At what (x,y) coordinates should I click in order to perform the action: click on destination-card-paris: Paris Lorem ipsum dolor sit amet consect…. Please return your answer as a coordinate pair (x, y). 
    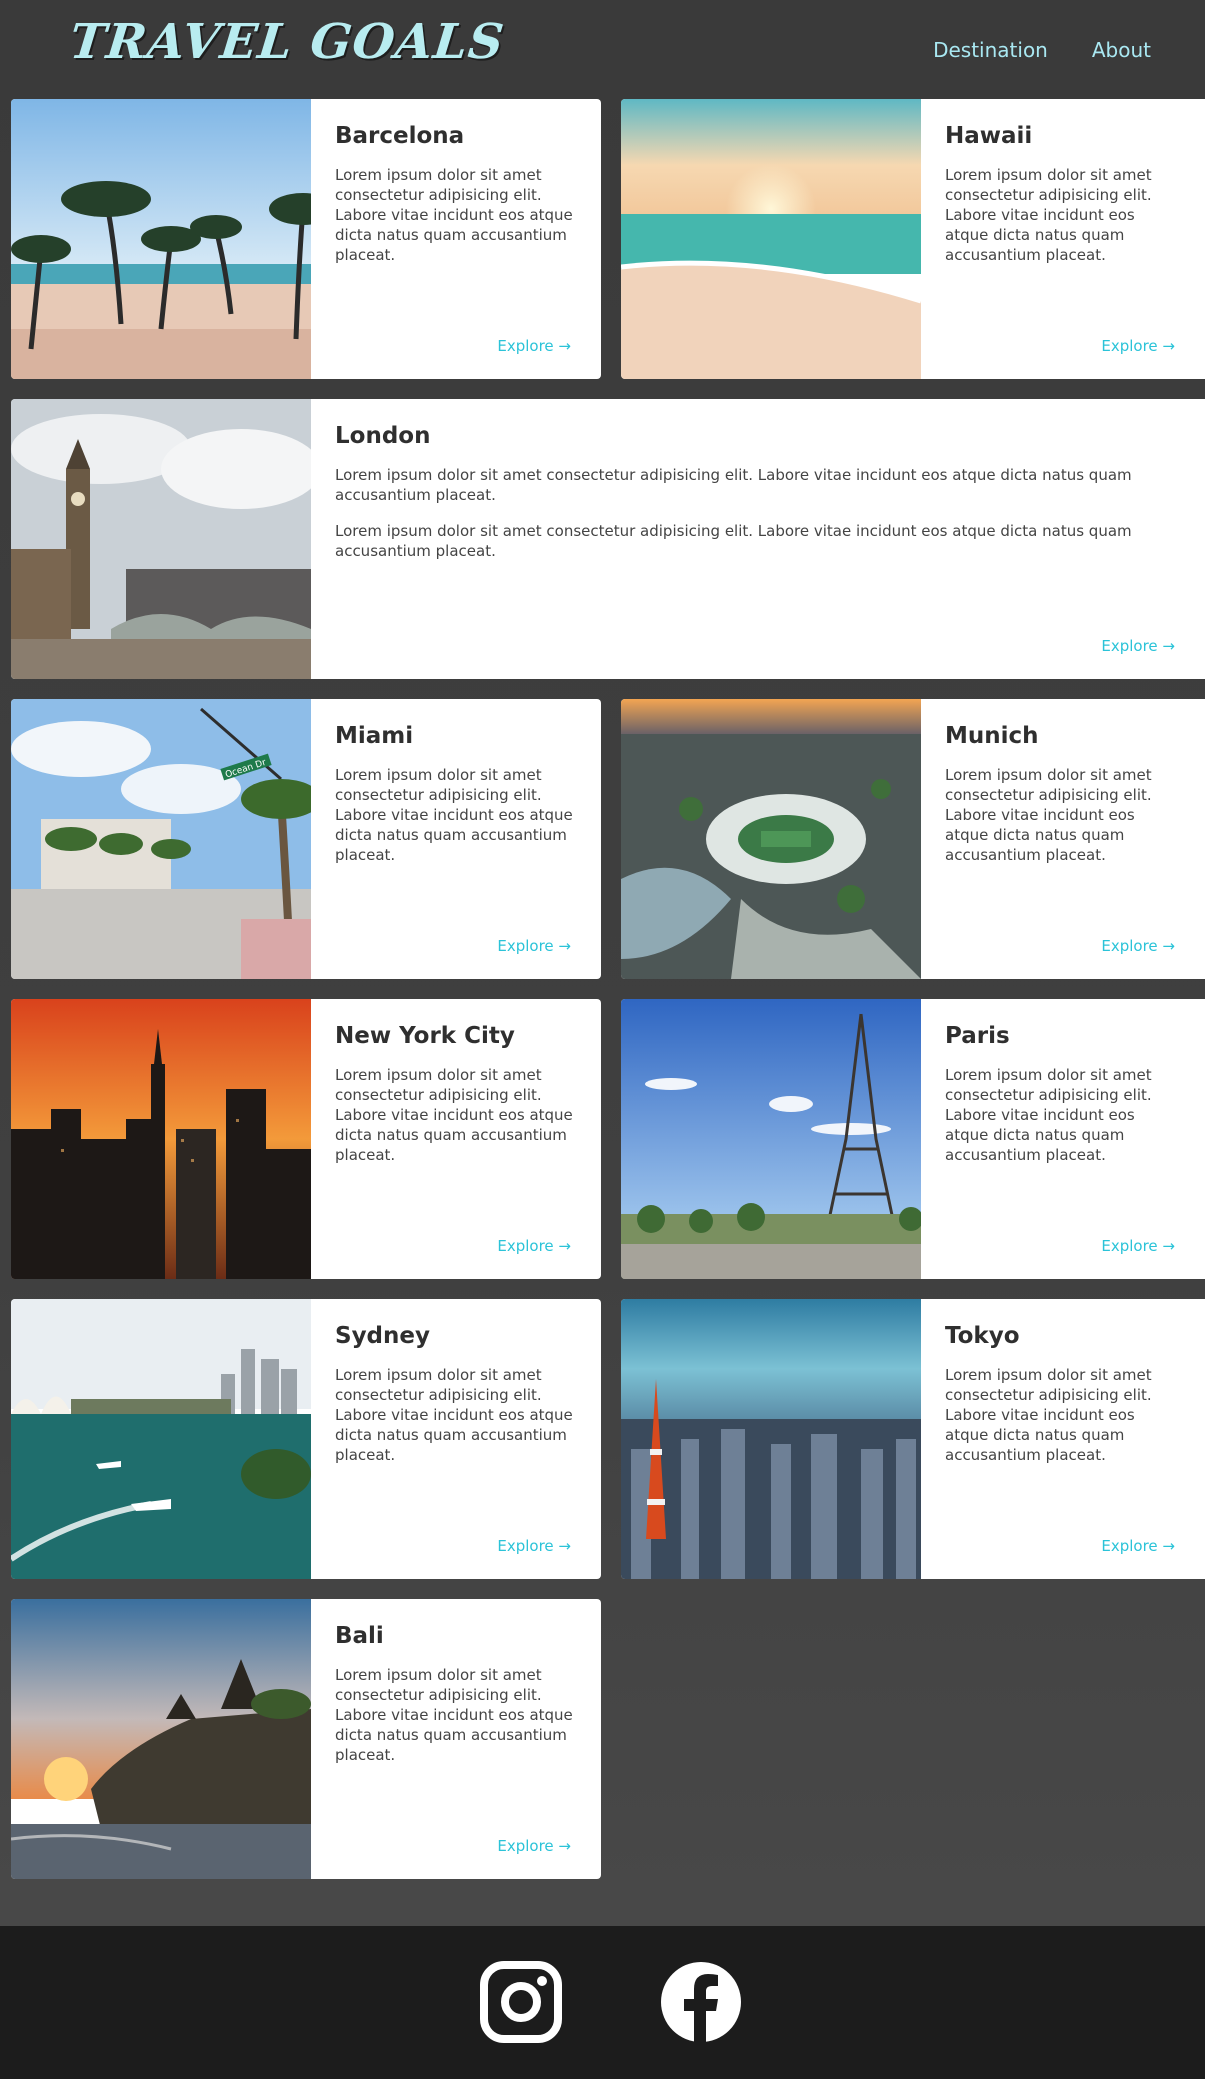
    Looking at the image, I should click on (913, 1139).